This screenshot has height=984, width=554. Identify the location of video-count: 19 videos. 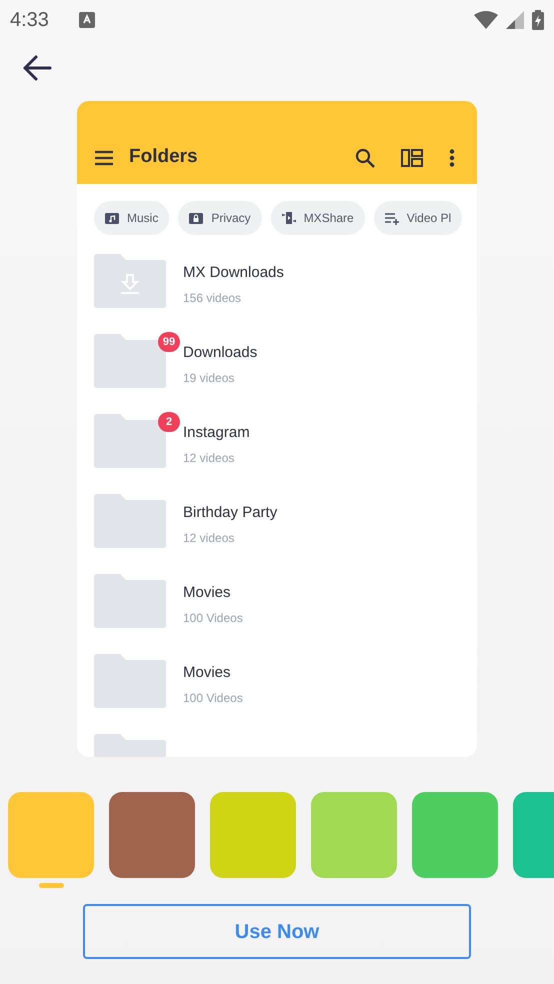
(209, 378).